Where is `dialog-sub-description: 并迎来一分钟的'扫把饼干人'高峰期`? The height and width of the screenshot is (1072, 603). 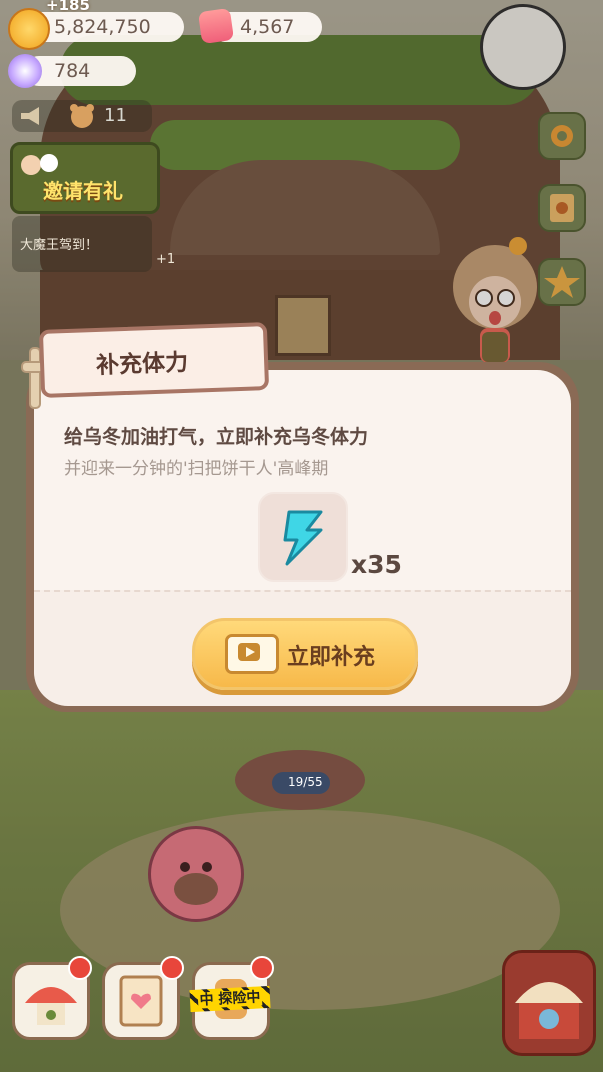
dialog-sub-description: 并迎来一分钟的'扫把饼干人'高峰期 is located at coordinates (196, 469).